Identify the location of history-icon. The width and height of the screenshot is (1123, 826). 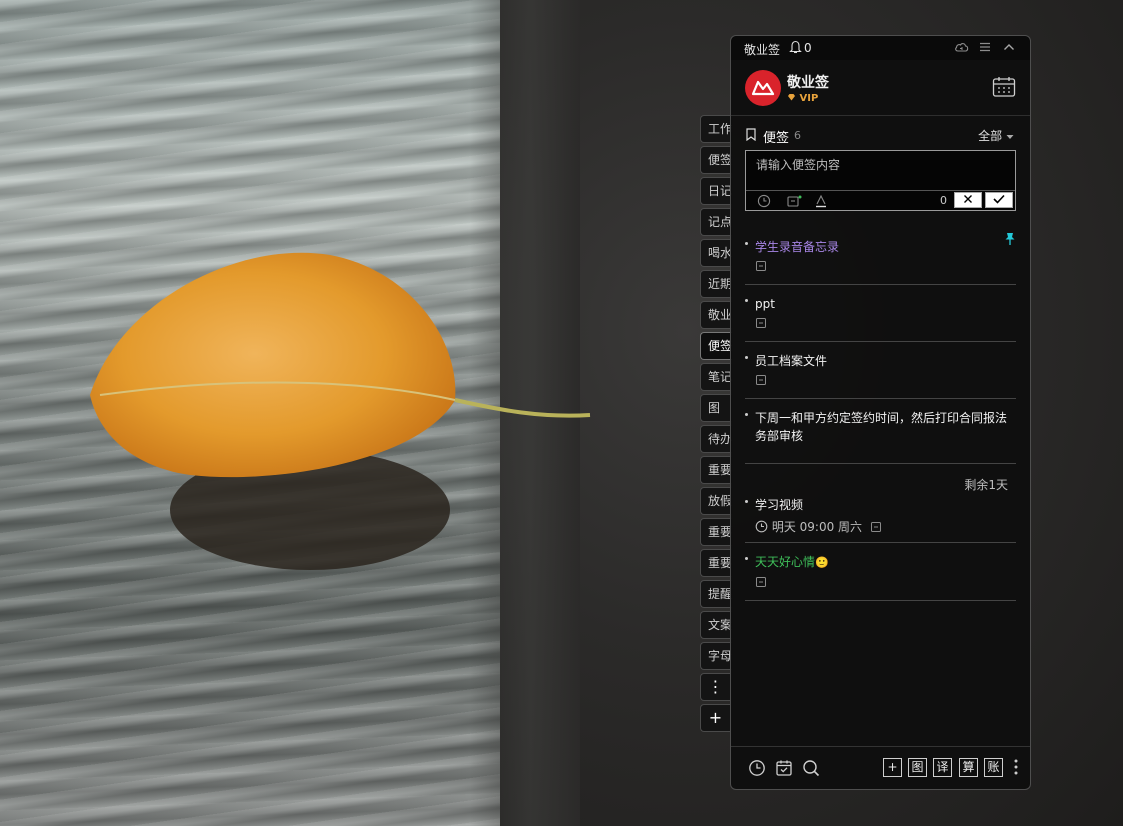
(757, 768).